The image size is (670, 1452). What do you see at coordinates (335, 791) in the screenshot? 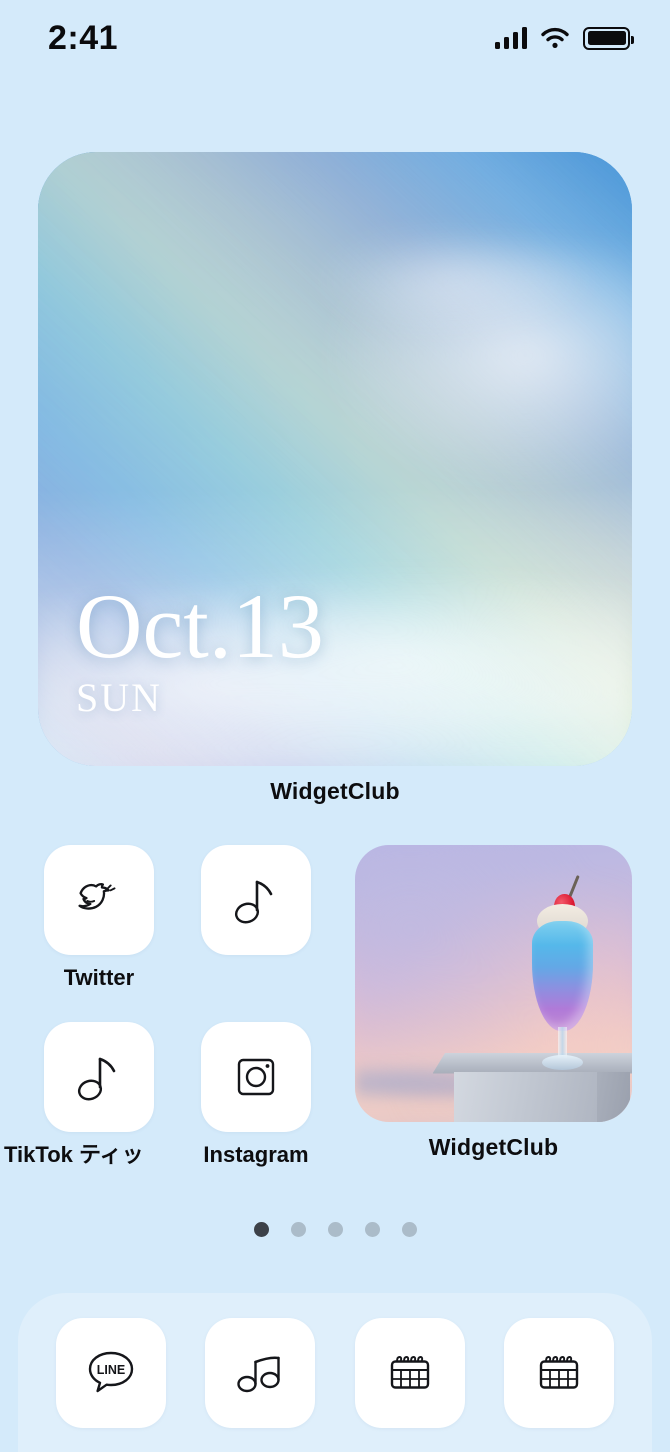
I see `date-widget-label: WidgetClub` at bounding box center [335, 791].